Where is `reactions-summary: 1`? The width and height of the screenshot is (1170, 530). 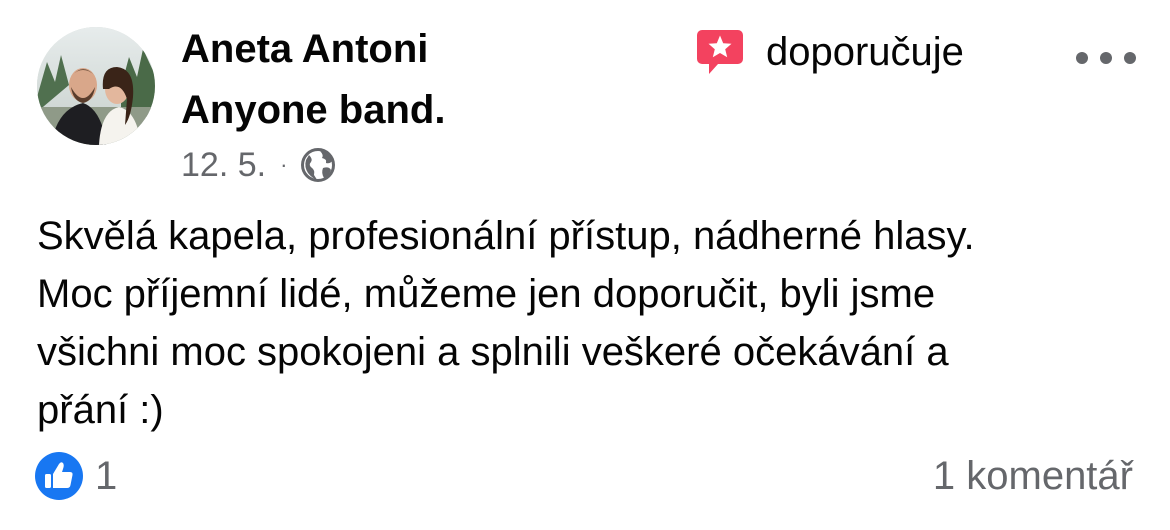 reactions-summary: 1 is located at coordinates (76, 476).